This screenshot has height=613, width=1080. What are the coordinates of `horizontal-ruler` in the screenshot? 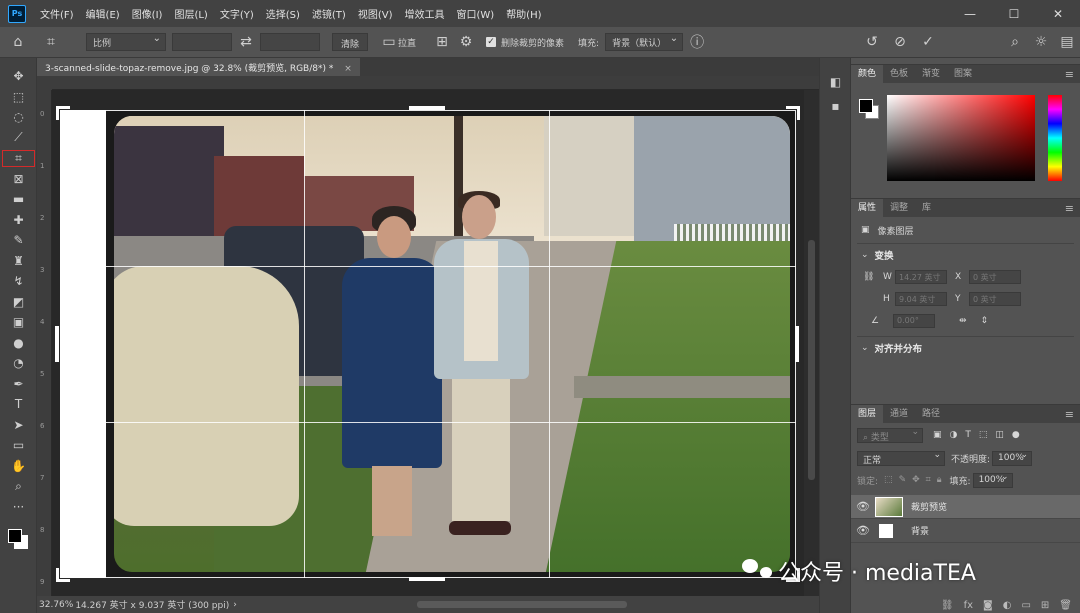 It's located at (435, 83).